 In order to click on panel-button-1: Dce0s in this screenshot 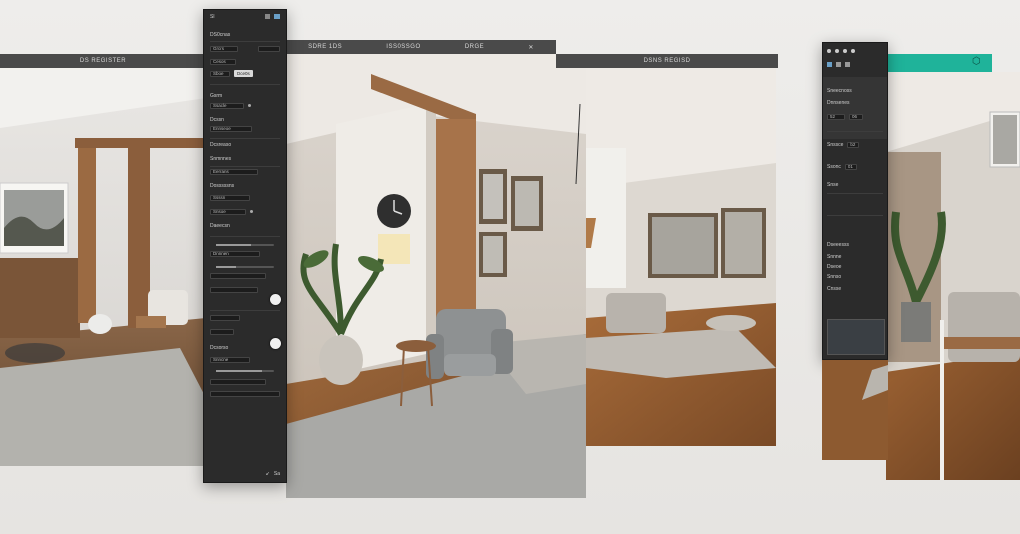, I will do `click(243, 73)`.